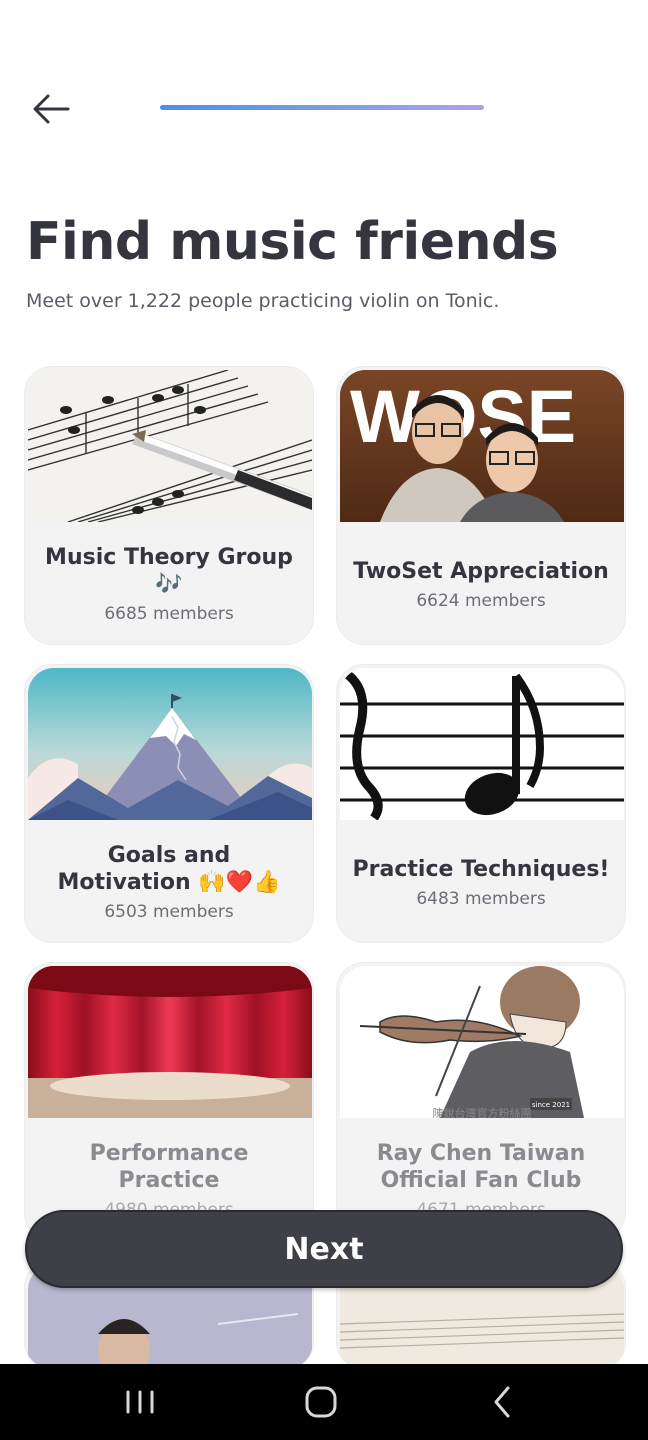  I want to click on group-card-goals: Goals and Motivation 🙌❤️👍 6503 members, so click(169, 803).